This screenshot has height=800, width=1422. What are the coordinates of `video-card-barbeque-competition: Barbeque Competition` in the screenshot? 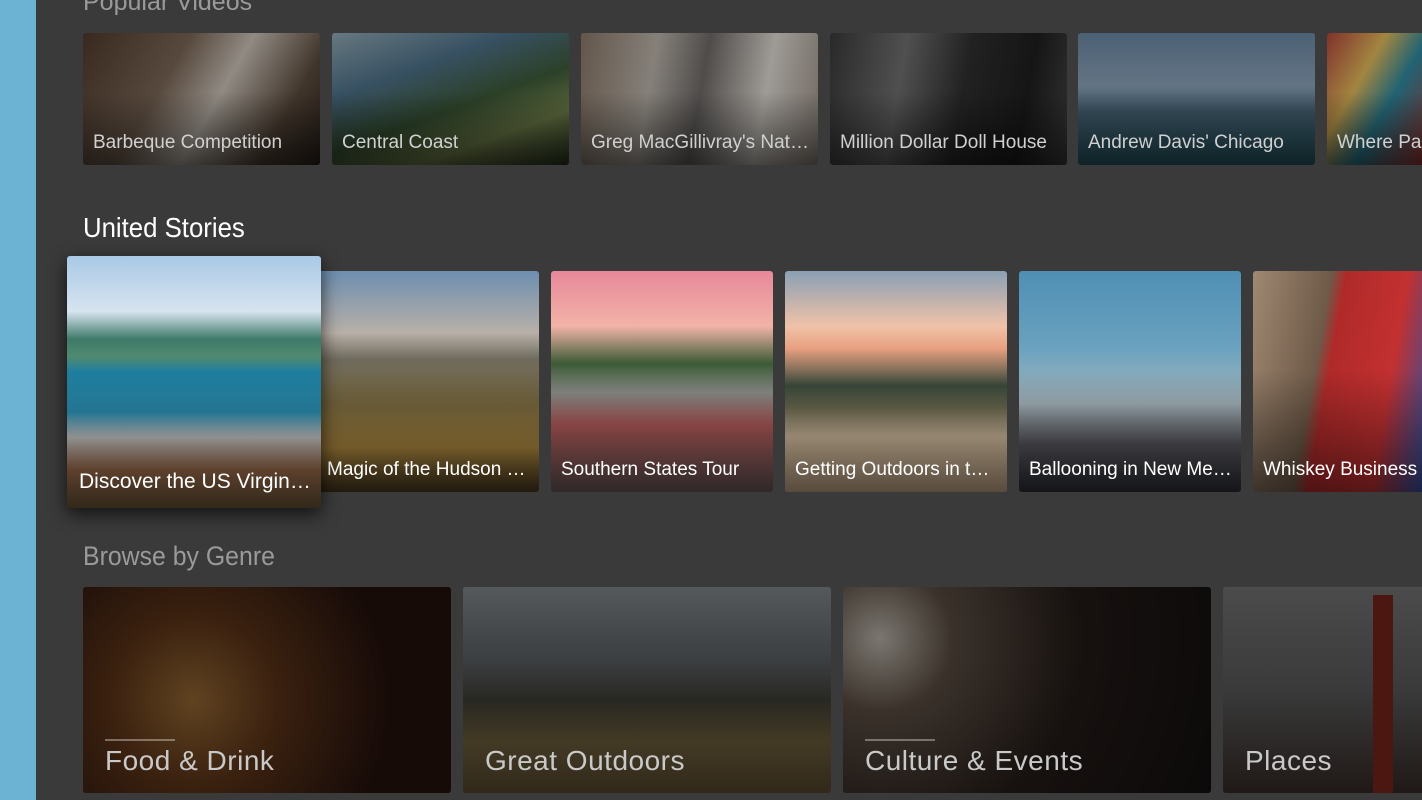 It's located at (201, 99).